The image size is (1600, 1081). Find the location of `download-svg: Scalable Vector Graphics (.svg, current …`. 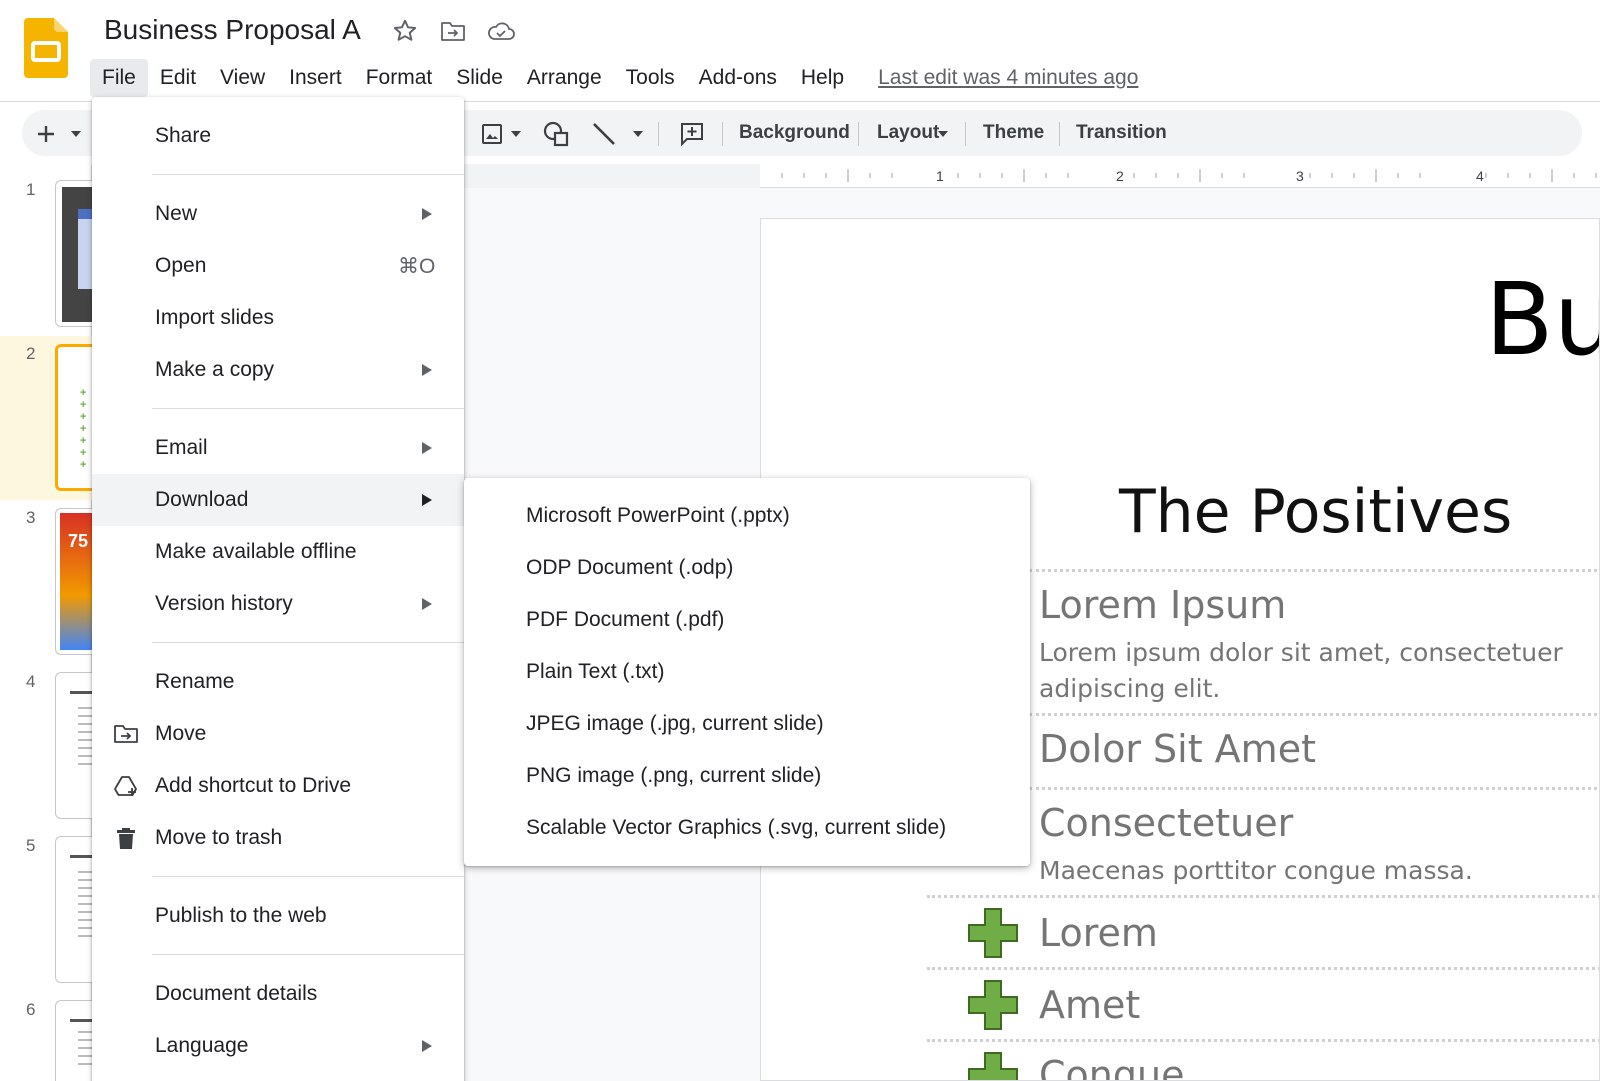

download-svg: Scalable Vector Graphics (.svg, current … is located at coordinates (747, 828).